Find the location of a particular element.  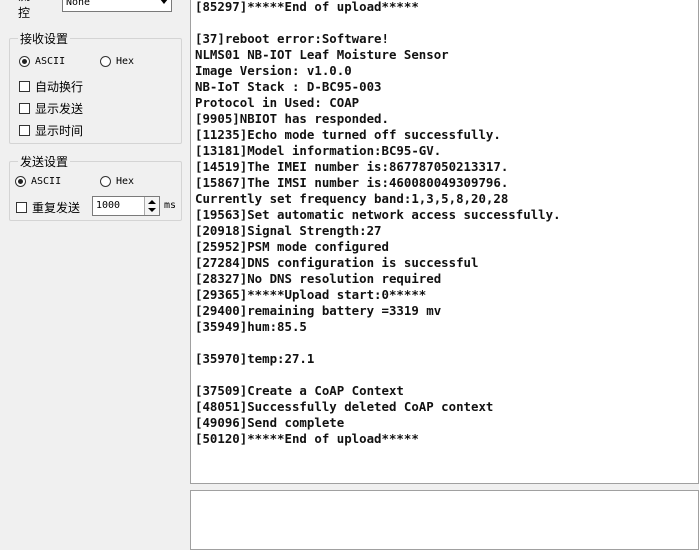

receive-log-line: [27284]DNS configuration is successful is located at coordinates (337, 262).